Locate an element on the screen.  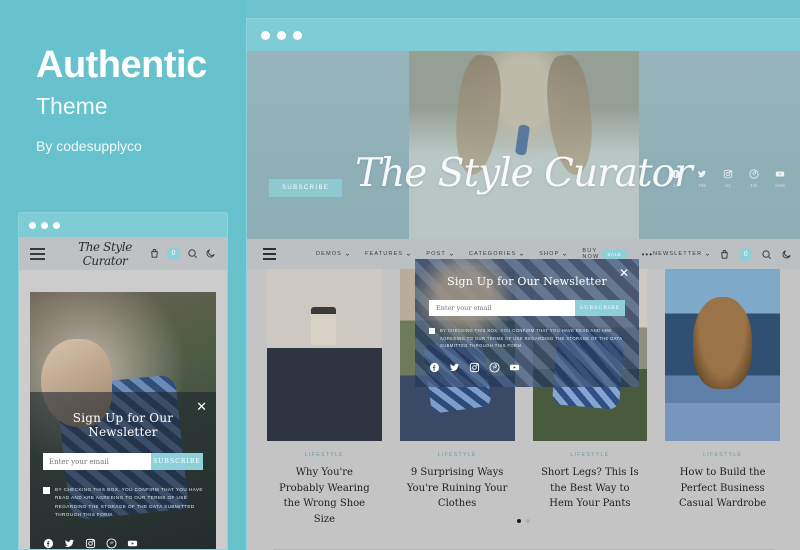
nav-item-shop: SHOP is located at coordinates (553, 254).